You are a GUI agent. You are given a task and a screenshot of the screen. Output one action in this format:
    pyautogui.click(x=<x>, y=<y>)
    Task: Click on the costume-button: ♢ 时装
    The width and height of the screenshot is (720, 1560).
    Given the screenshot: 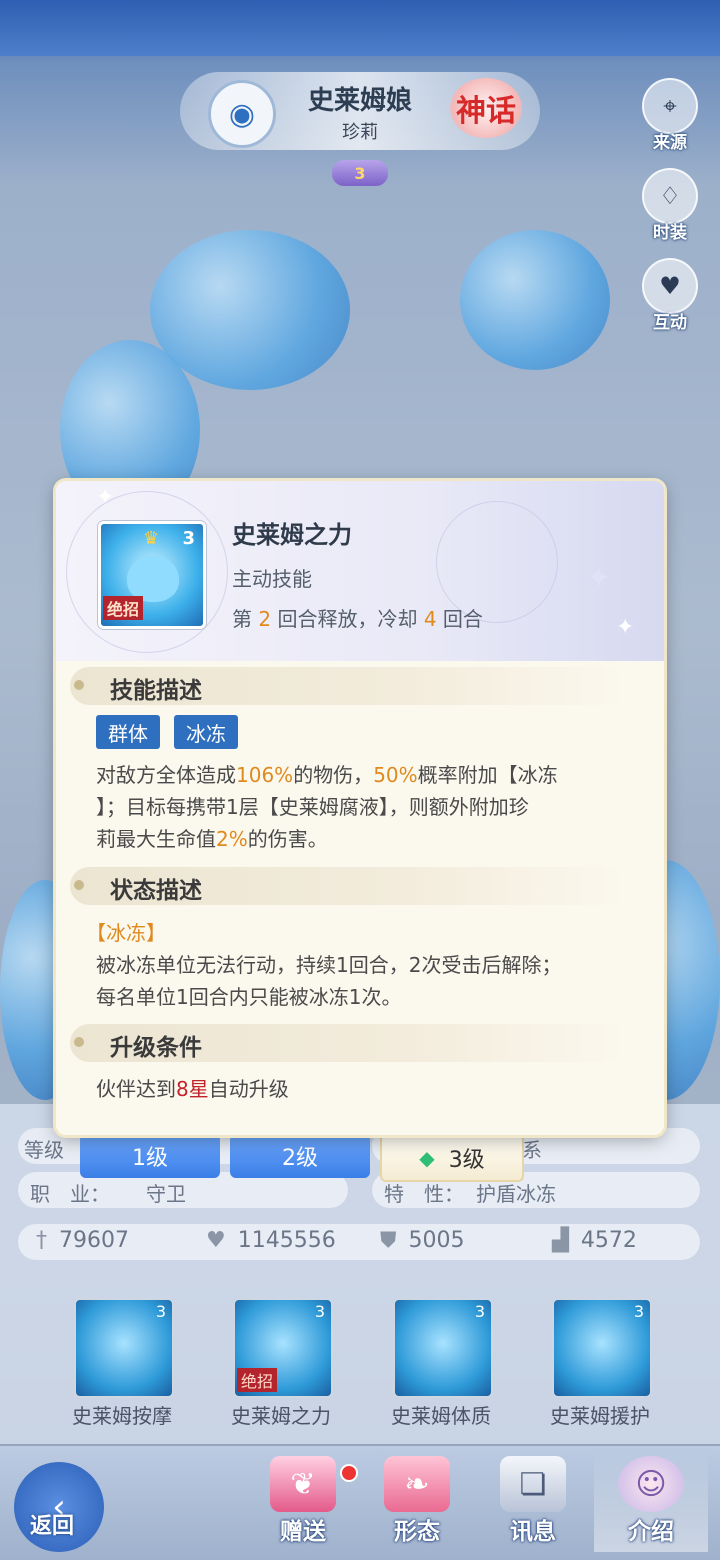 What is the action you would take?
    pyautogui.click(x=670, y=208)
    